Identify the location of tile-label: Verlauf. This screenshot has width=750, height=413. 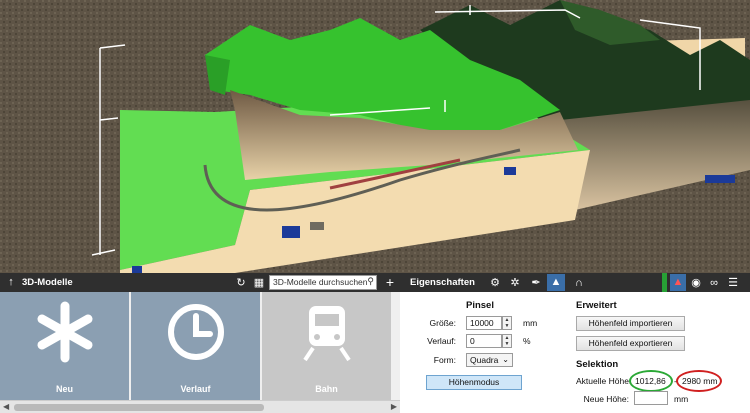
(195, 389).